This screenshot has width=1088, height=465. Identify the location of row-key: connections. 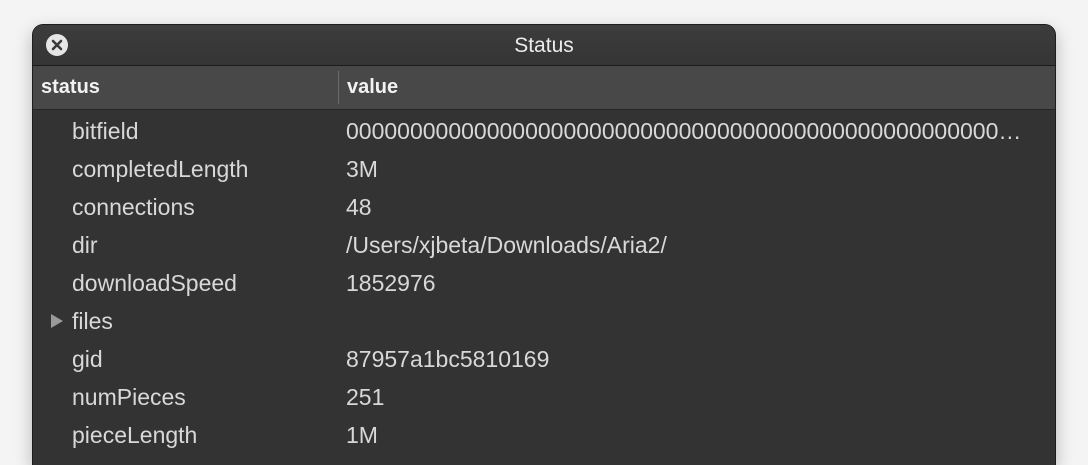
(133, 207).